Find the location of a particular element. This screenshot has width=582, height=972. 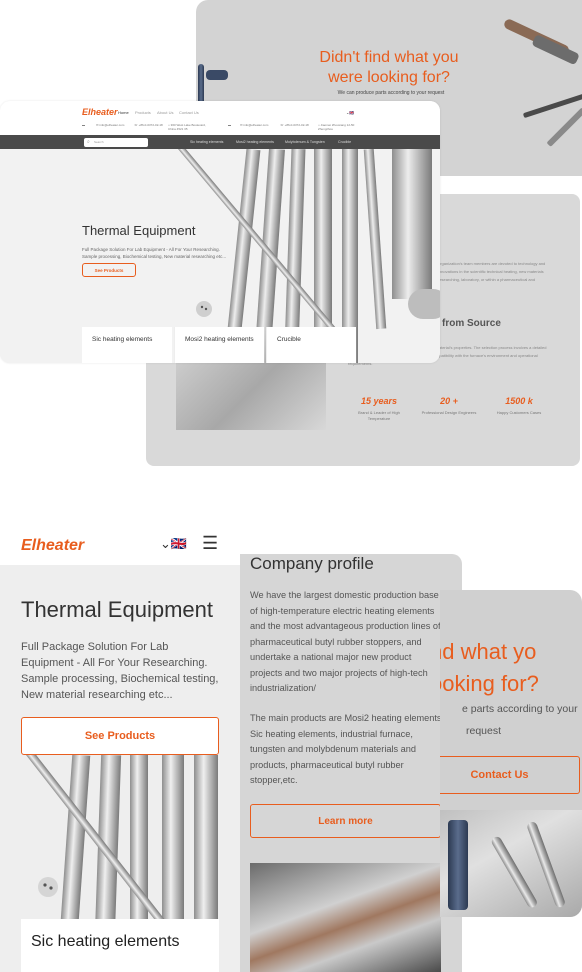

nav-products: Products is located at coordinates (143, 112).